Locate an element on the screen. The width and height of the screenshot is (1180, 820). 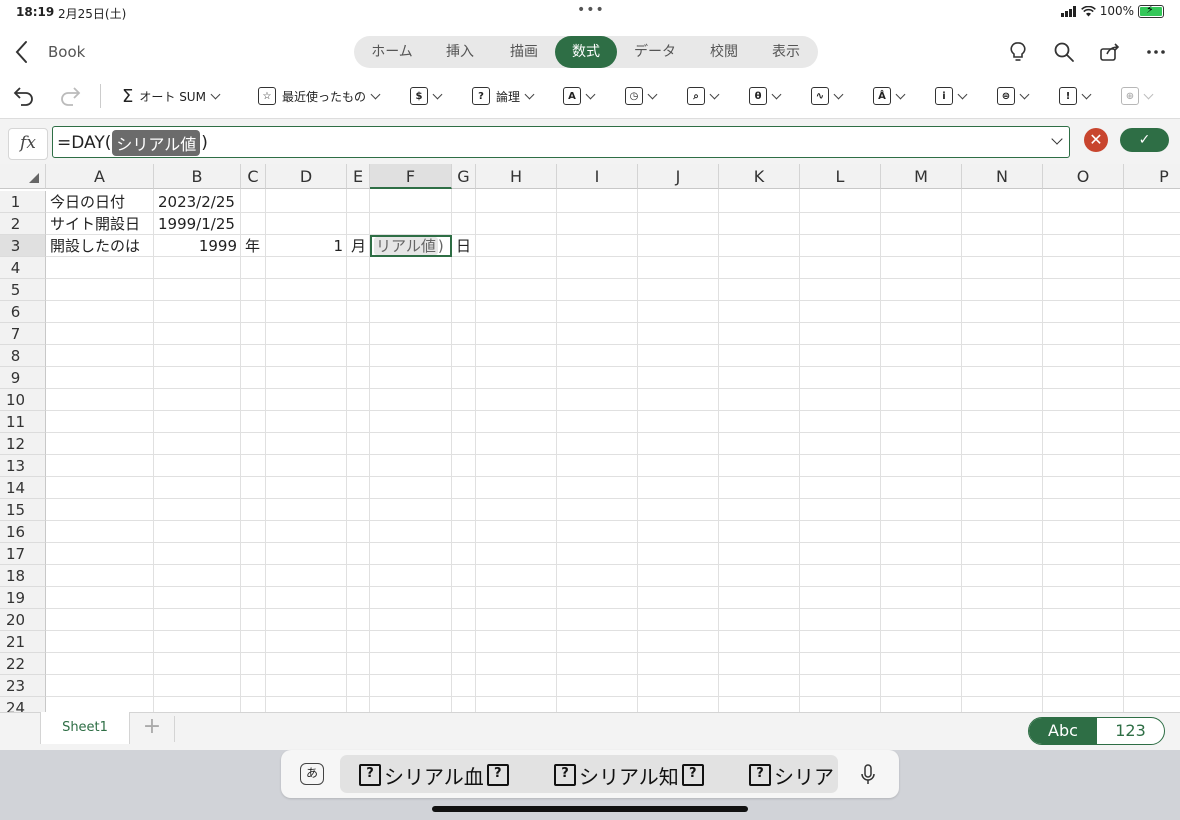
book-title: Book is located at coordinates (66, 52).